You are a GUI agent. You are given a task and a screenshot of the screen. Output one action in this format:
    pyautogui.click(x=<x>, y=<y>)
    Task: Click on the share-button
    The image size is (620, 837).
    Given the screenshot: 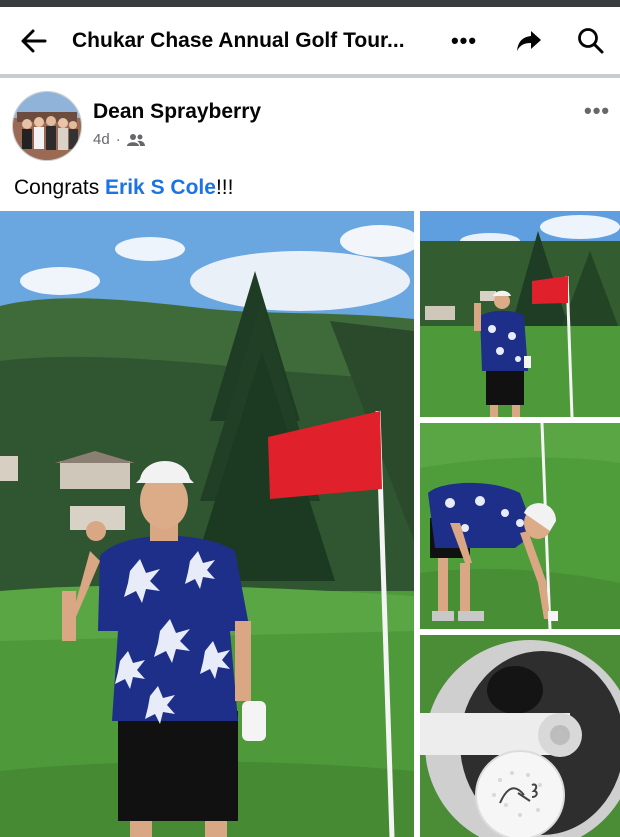 What is the action you would take?
    pyautogui.click(x=529, y=40)
    